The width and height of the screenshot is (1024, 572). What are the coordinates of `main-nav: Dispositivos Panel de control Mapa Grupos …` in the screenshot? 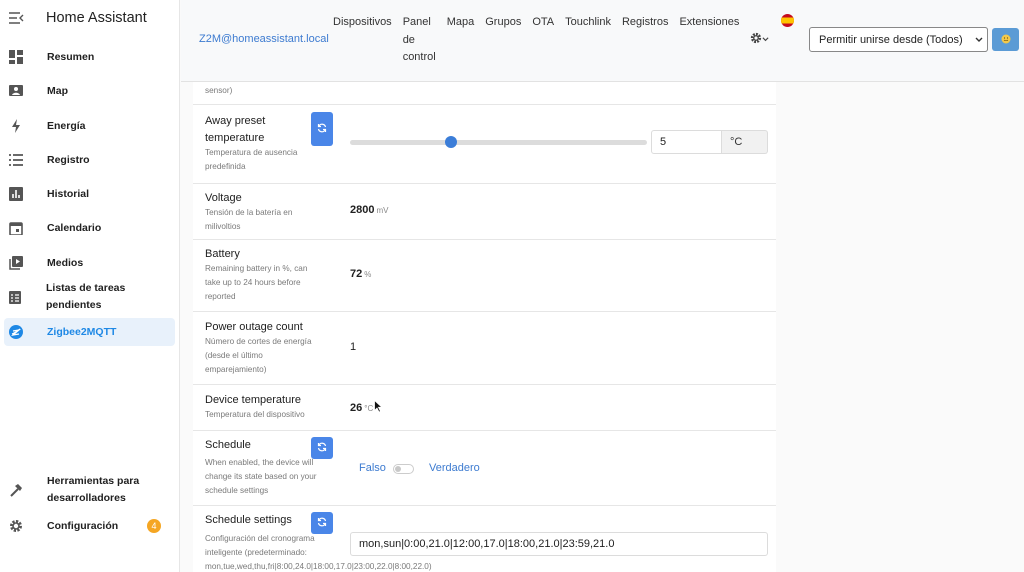 It's located at (564, 40).